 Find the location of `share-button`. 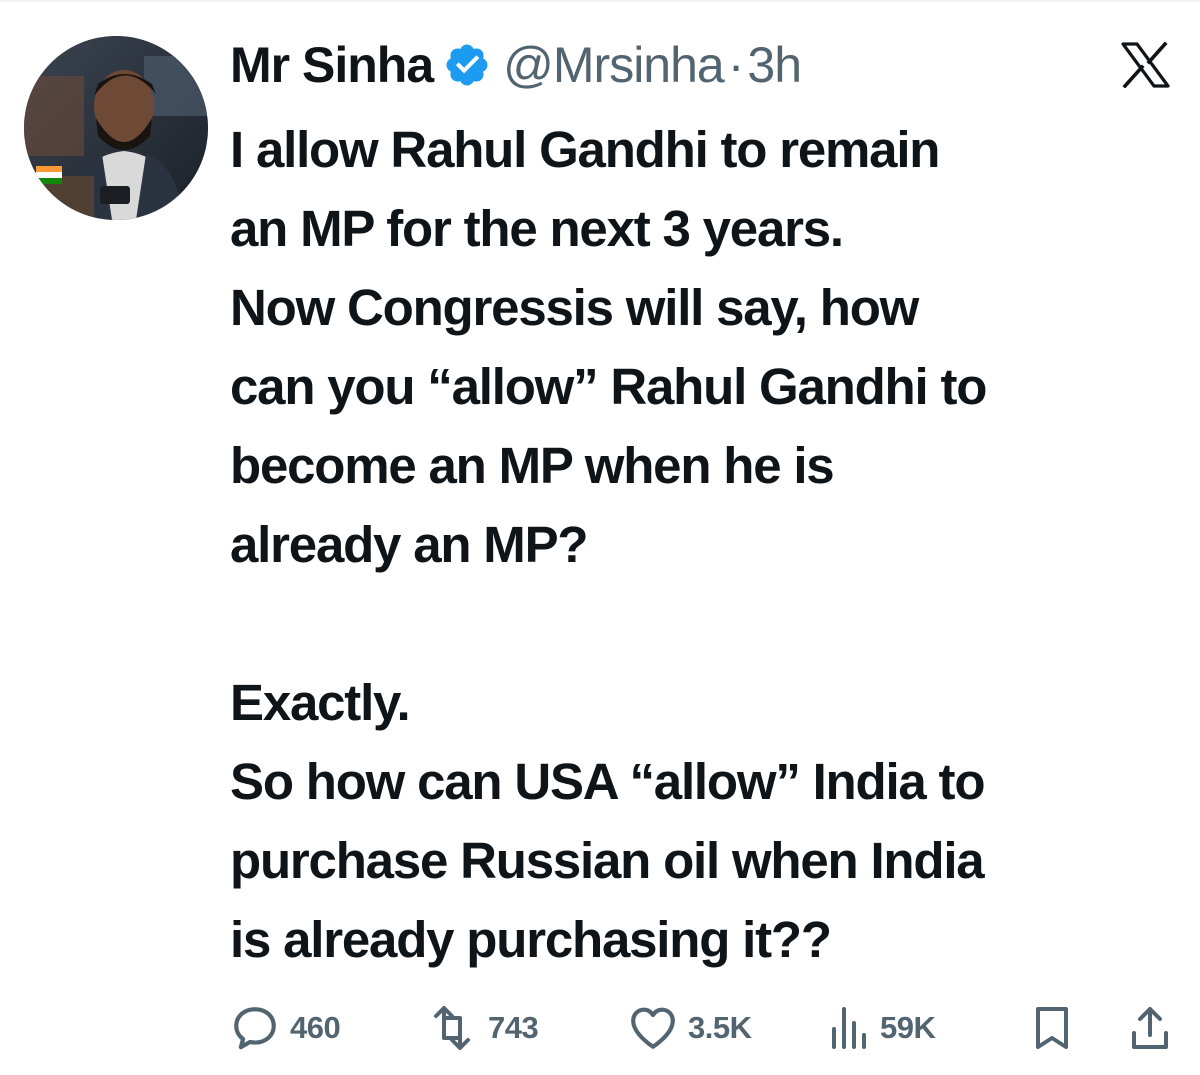

share-button is located at coordinates (1150, 1028).